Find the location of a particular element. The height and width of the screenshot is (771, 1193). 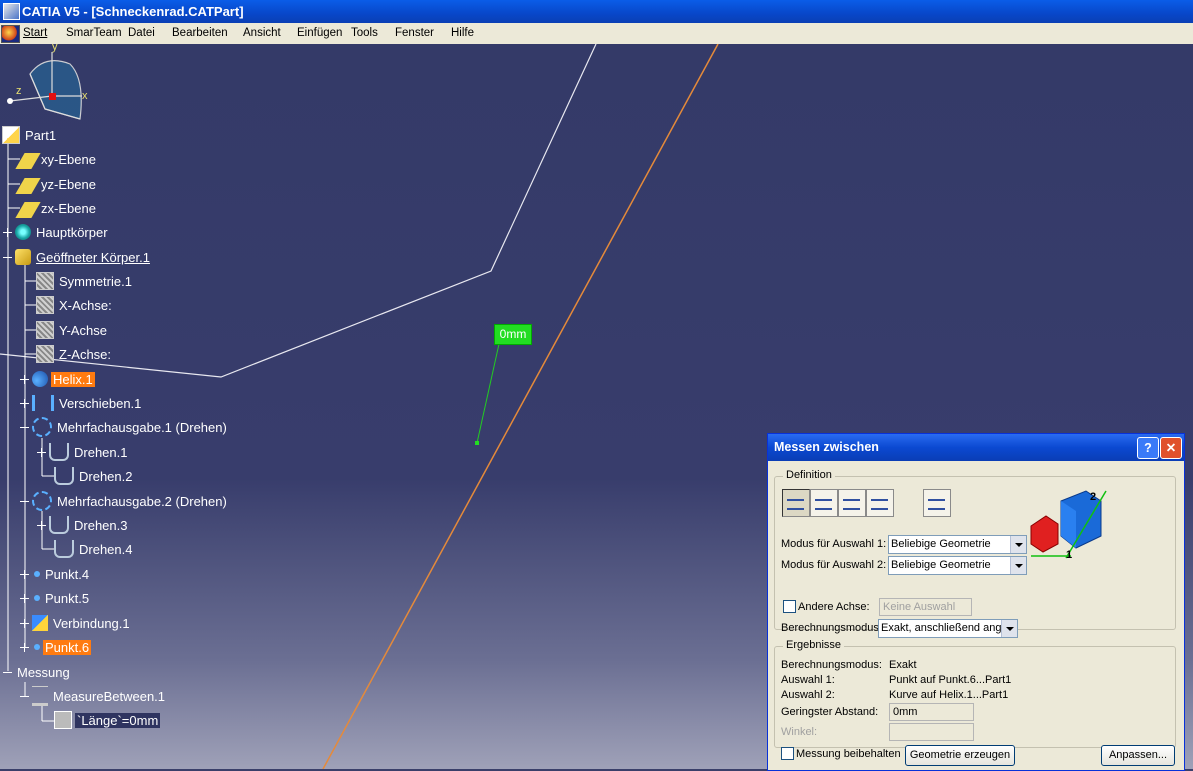

tree-label-yz: yz-Ebene is located at coordinates (68, 184).